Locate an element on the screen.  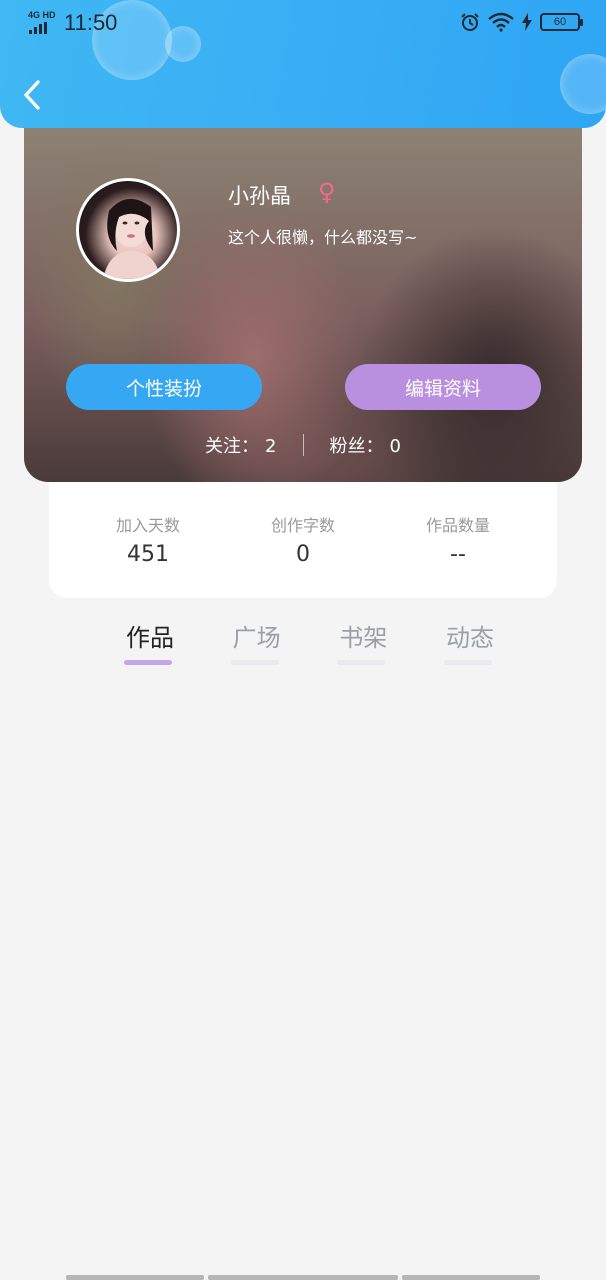
tab-bookshelf: 书架 is located at coordinates (363, 643).